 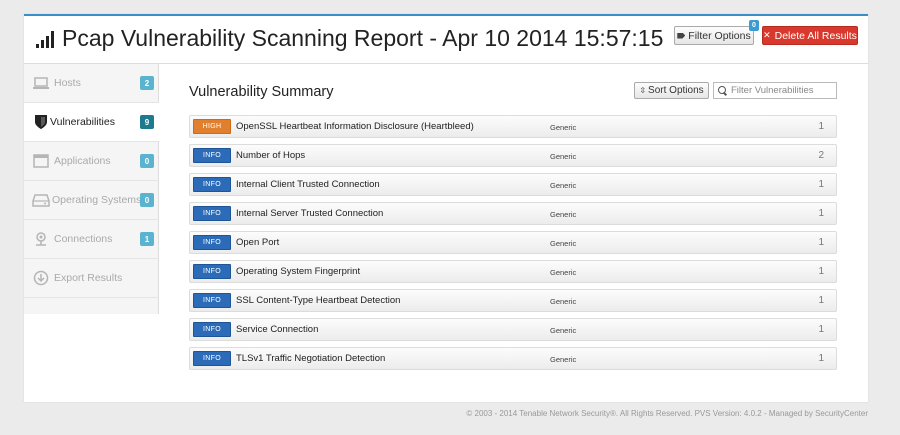 I want to click on signal-bars-icon, so click(x=47, y=39).